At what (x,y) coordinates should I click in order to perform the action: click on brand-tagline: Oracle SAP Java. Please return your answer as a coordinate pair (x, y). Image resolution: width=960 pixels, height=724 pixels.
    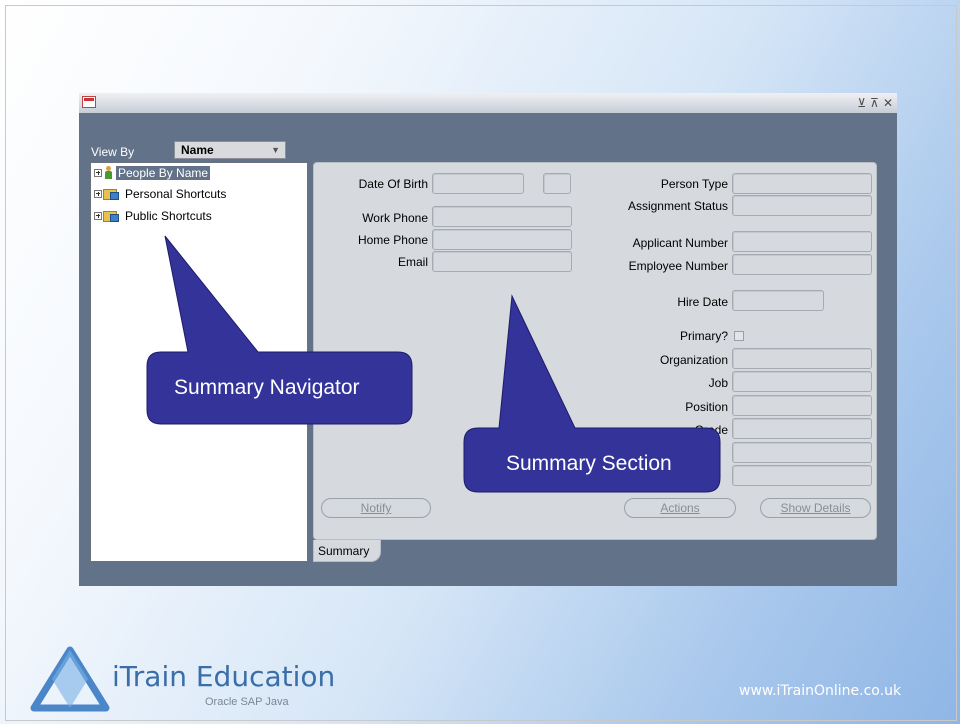
    Looking at the image, I should click on (247, 702).